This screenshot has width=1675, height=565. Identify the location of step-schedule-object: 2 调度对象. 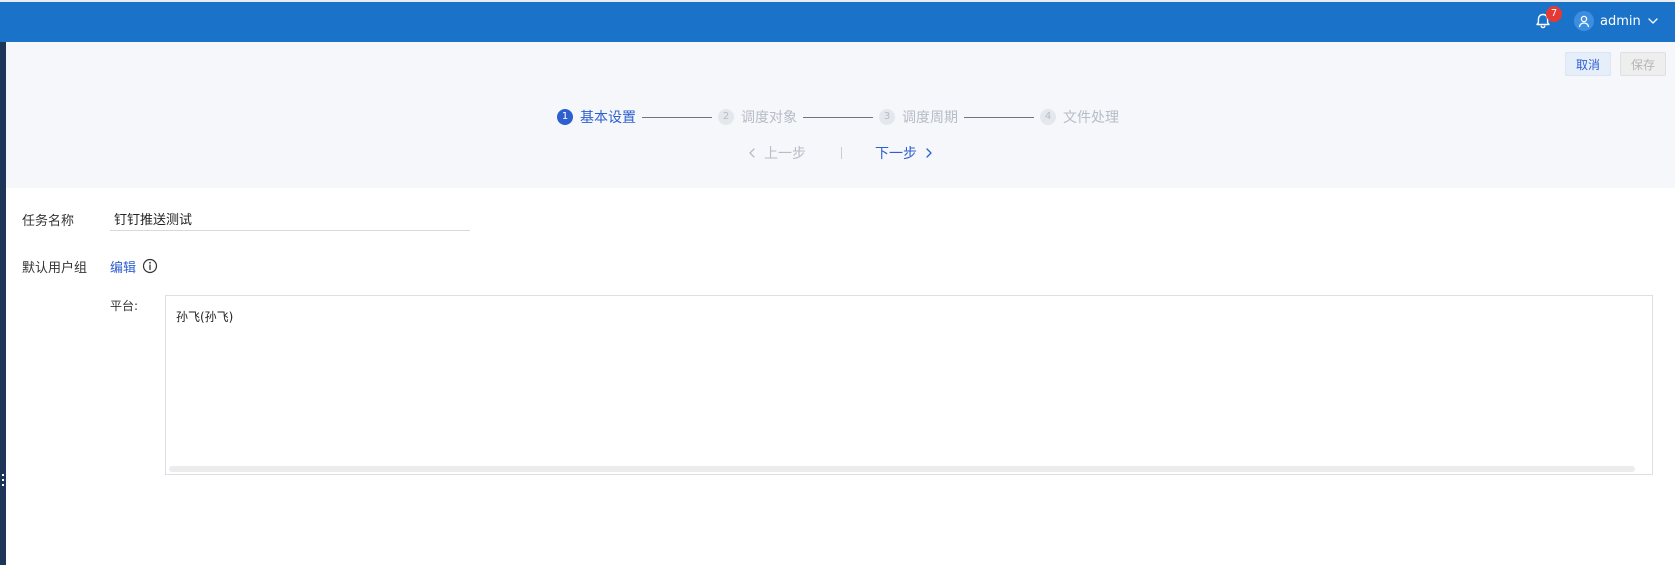
(757, 117).